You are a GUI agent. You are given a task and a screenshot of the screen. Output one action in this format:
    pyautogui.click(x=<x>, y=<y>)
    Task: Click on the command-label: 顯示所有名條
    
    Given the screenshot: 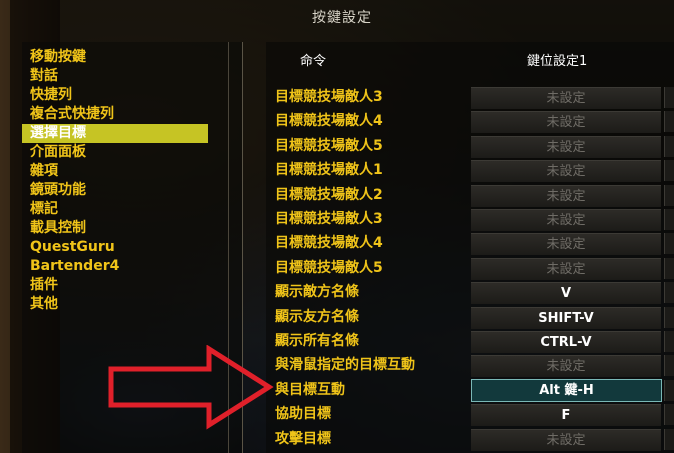 What is the action you would take?
    pyautogui.click(x=317, y=341)
    